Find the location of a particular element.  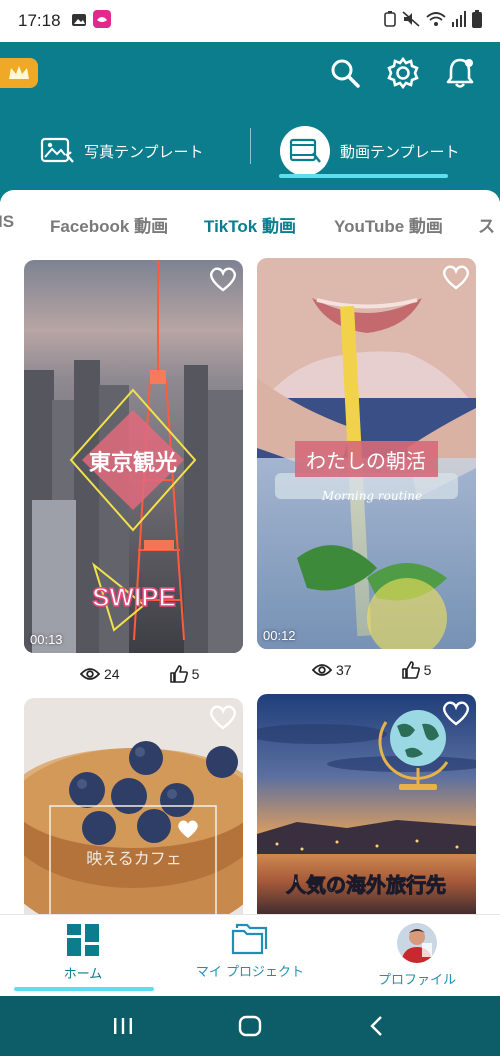

home-grid-icon is located at coordinates (83, 940).